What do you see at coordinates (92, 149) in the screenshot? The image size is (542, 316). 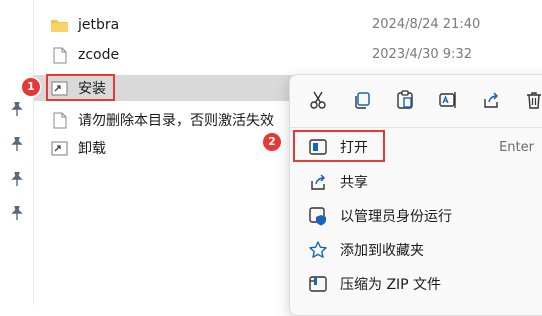 I see `file-name: 卸载` at bounding box center [92, 149].